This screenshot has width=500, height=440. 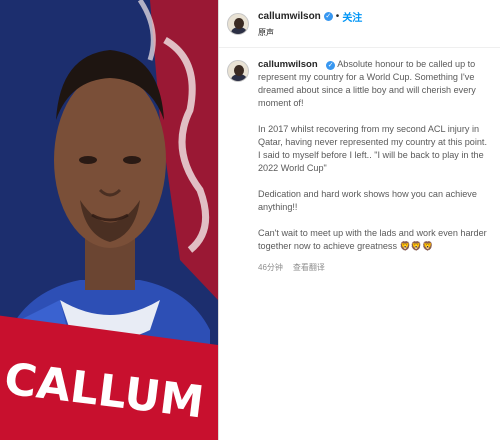 What do you see at coordinates (309, 267) in the screenshot?
I see `see-translation-button: 查看翻译` at bounding box center [309, 267].